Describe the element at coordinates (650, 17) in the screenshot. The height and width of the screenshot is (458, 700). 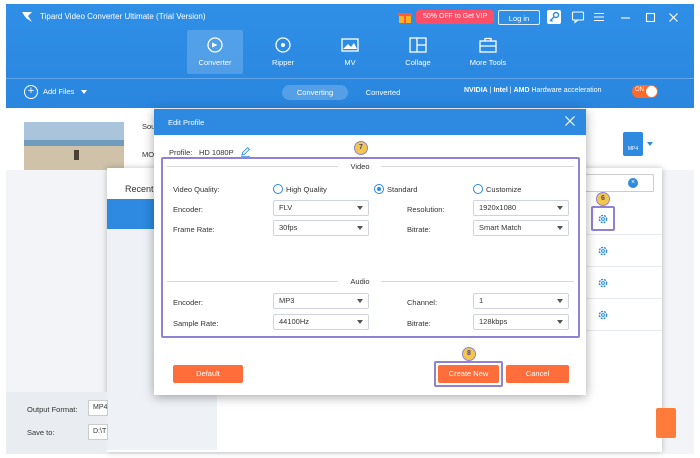
I see `maximize-icon` at that location.